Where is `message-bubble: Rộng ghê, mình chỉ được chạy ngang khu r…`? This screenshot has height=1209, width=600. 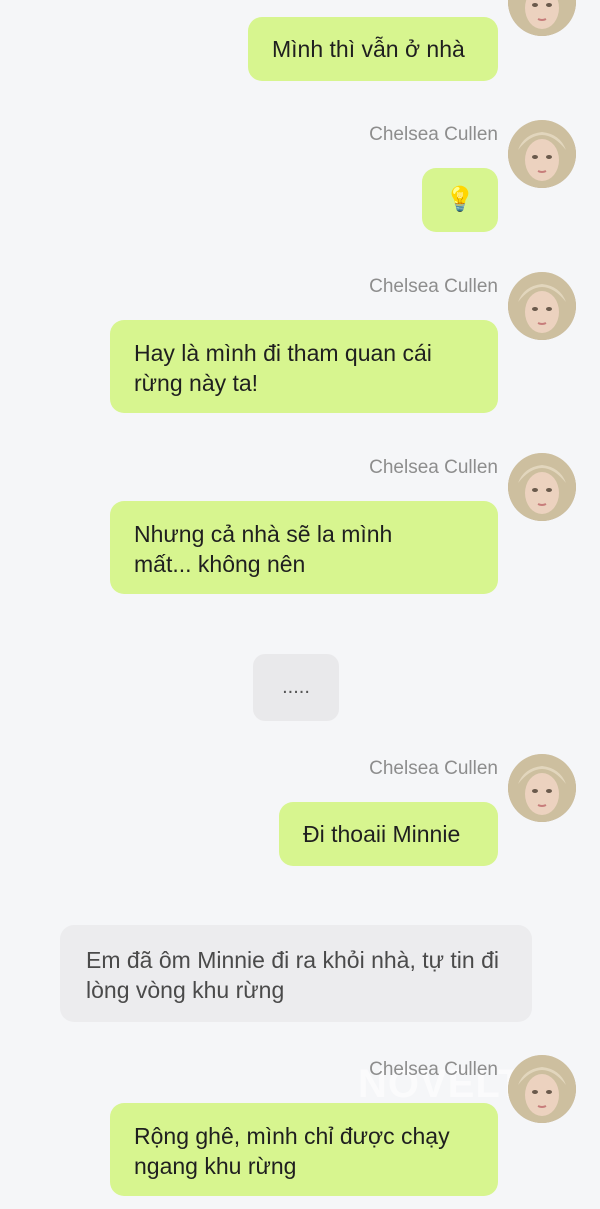 message-bubble: Rộng ghê, mình chỉ được chạy ngang khu r… is located at coordinates (304, 1149).